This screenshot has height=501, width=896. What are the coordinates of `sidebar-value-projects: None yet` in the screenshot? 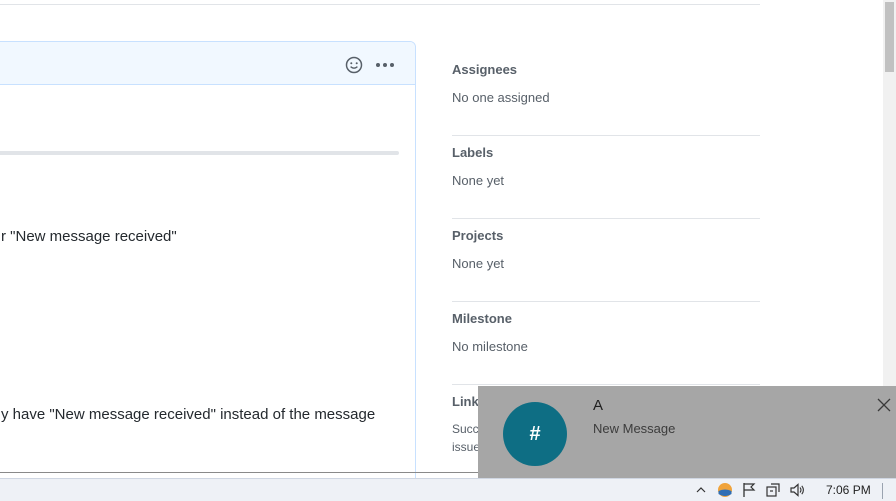 It's located at (478, 263).